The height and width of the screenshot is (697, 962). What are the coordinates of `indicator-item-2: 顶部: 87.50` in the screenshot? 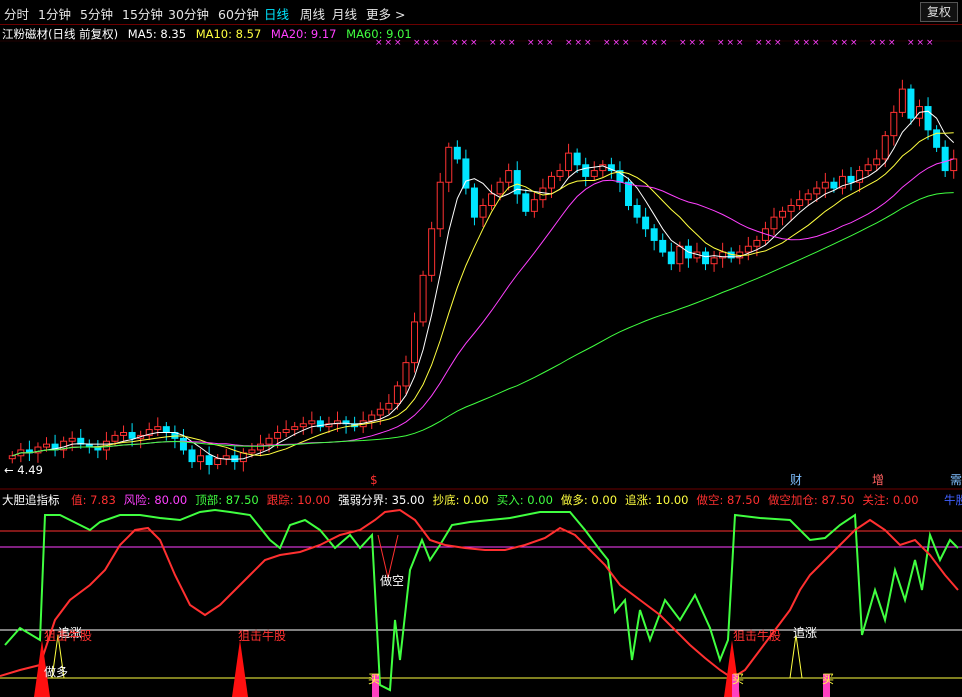 It's located at (227, 500).